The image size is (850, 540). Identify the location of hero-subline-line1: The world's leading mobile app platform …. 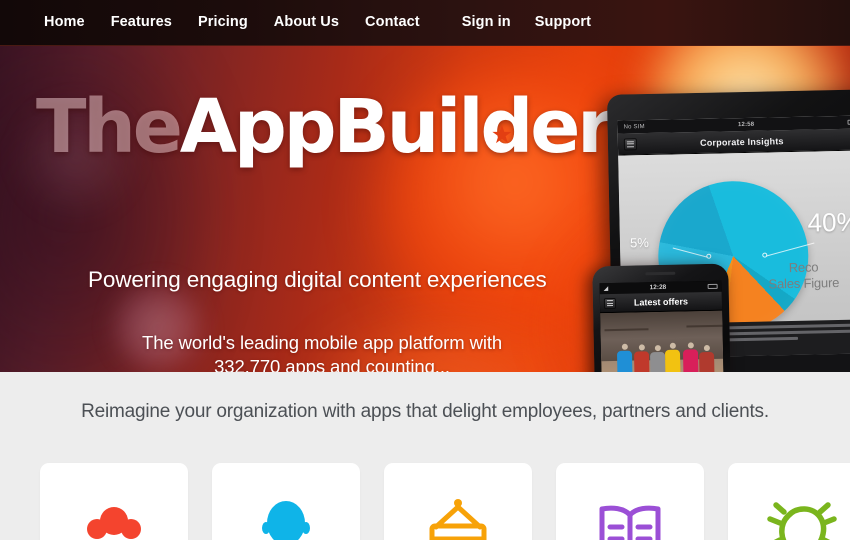
(322, 342).